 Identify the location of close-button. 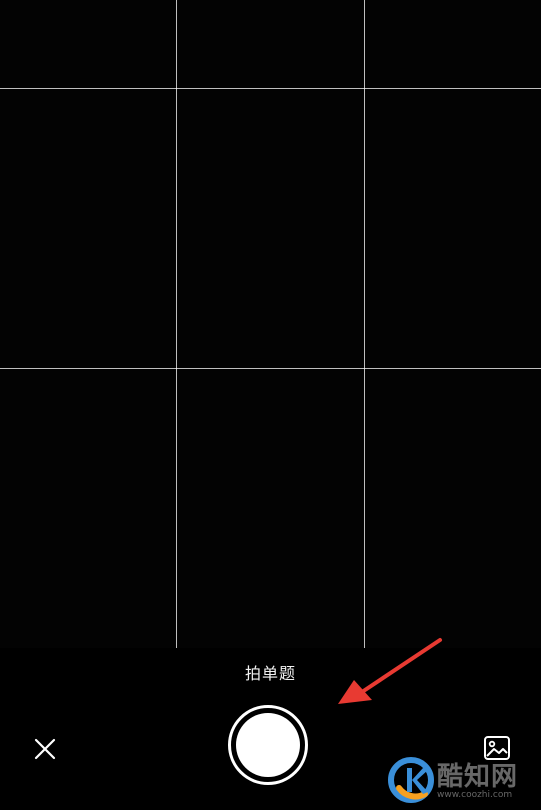
(45, 749).